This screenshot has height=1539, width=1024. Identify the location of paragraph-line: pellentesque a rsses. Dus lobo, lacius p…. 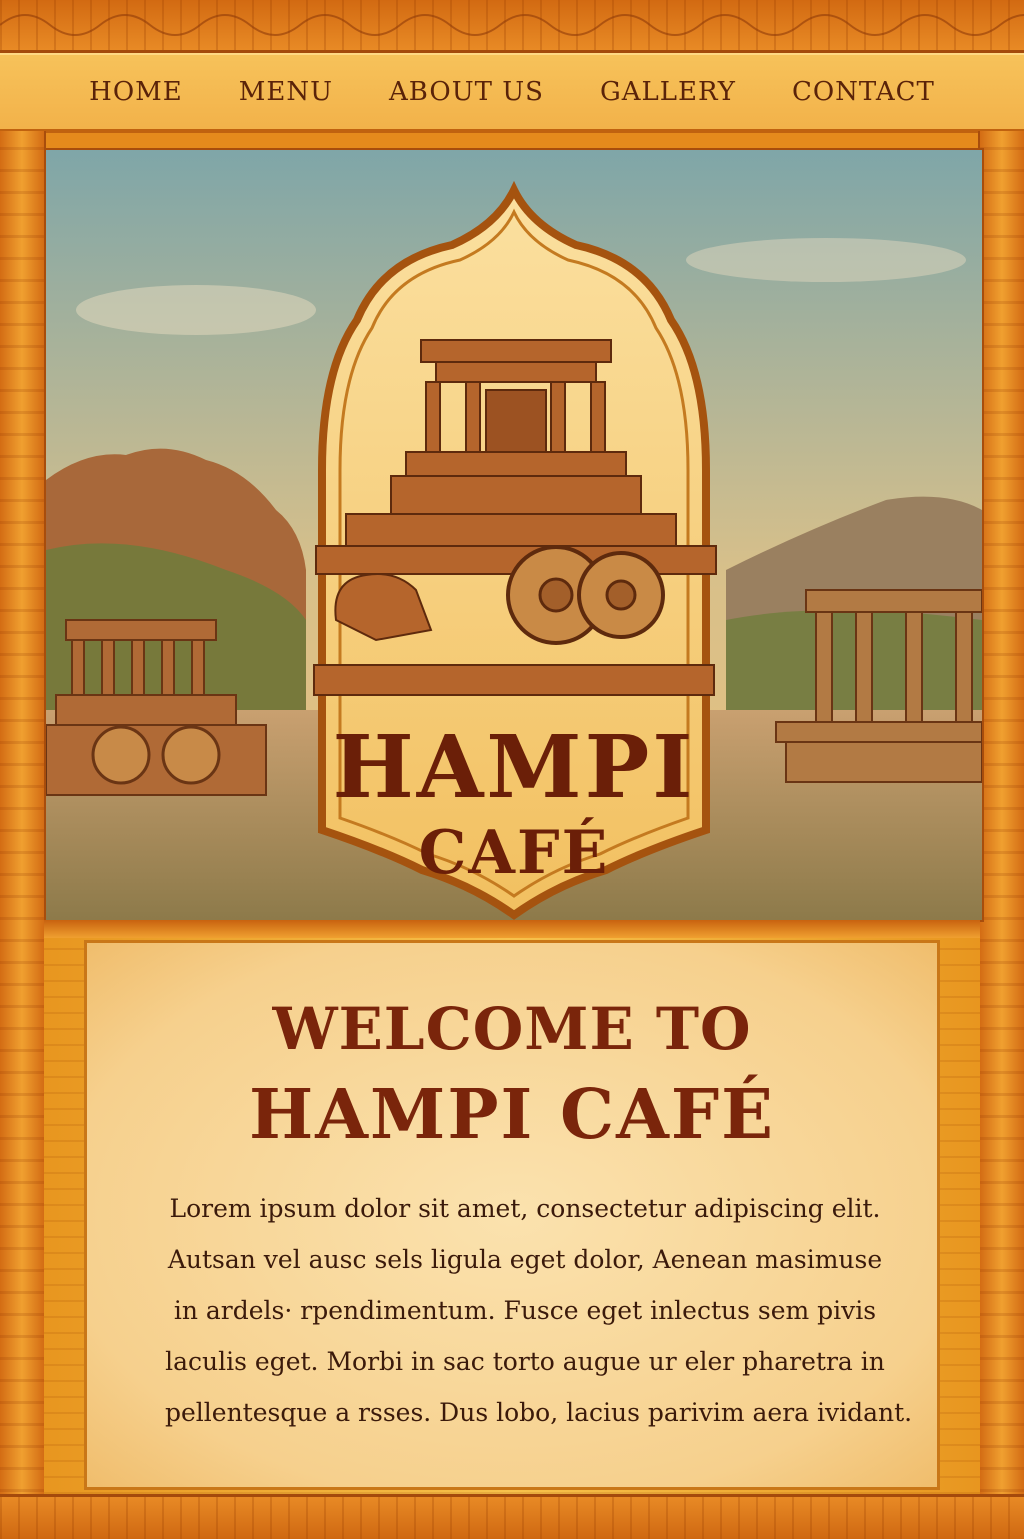
(539, 1412).